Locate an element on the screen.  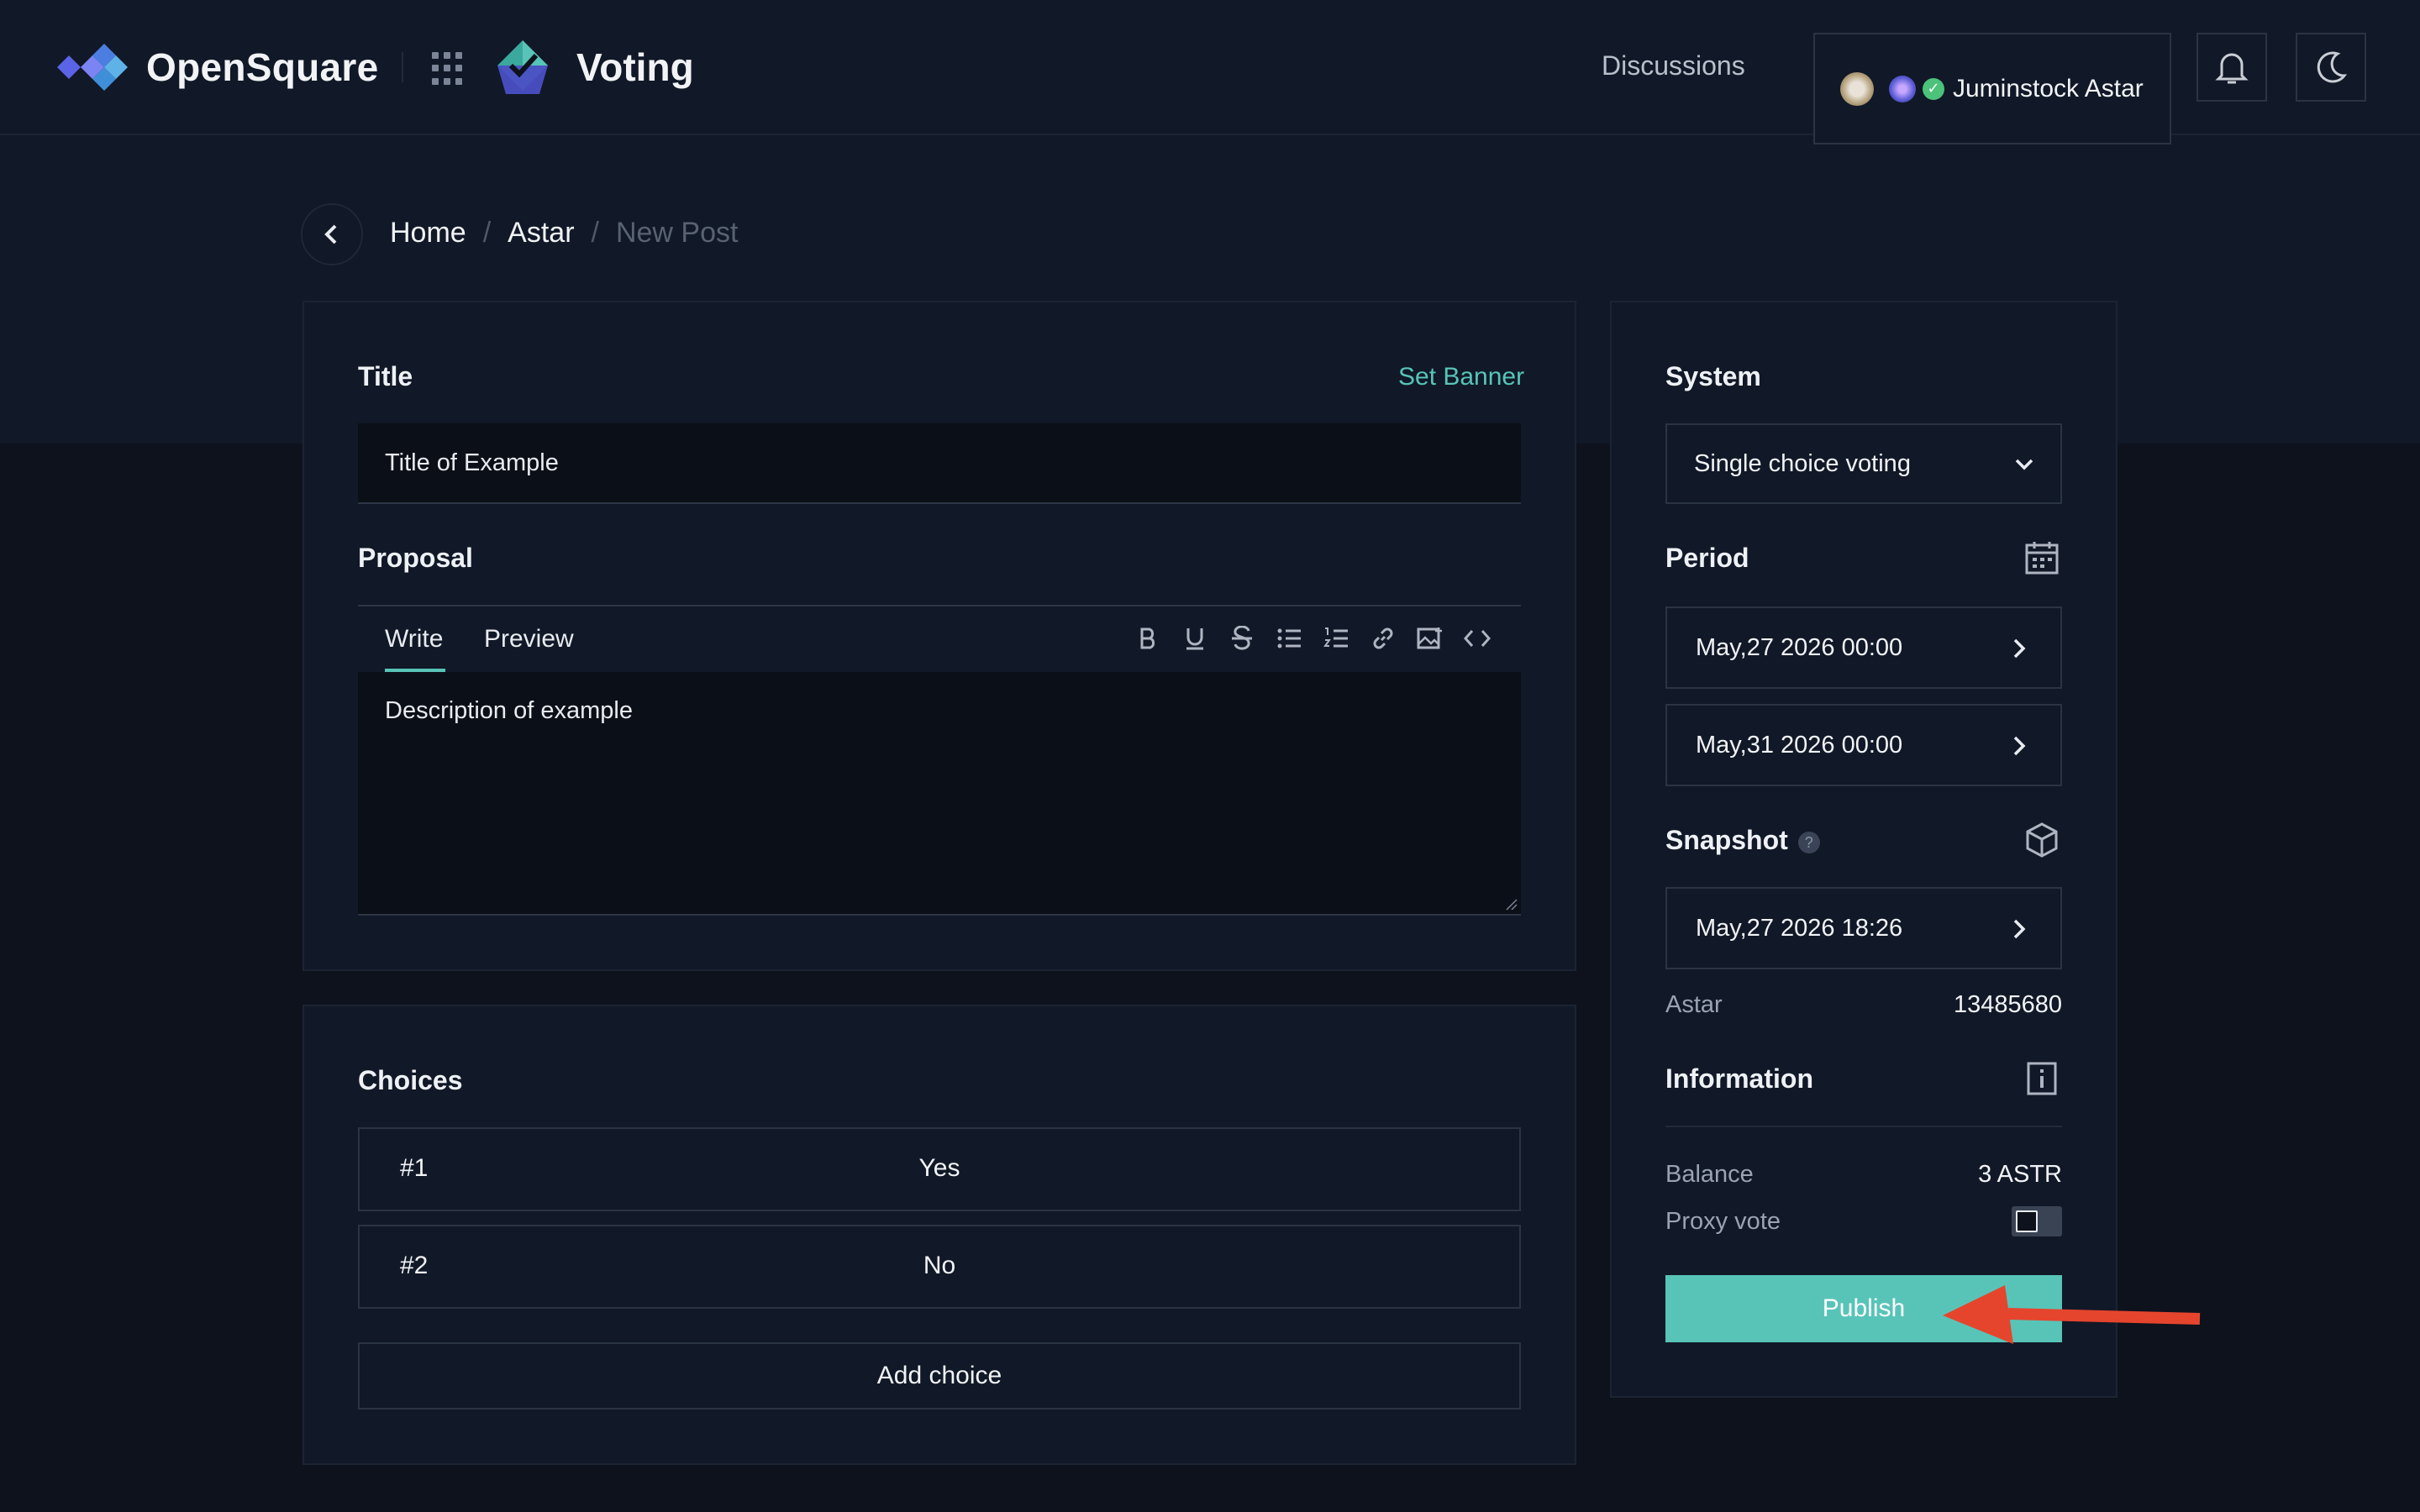
calendar-icon is located at coordinates (2042, 557).